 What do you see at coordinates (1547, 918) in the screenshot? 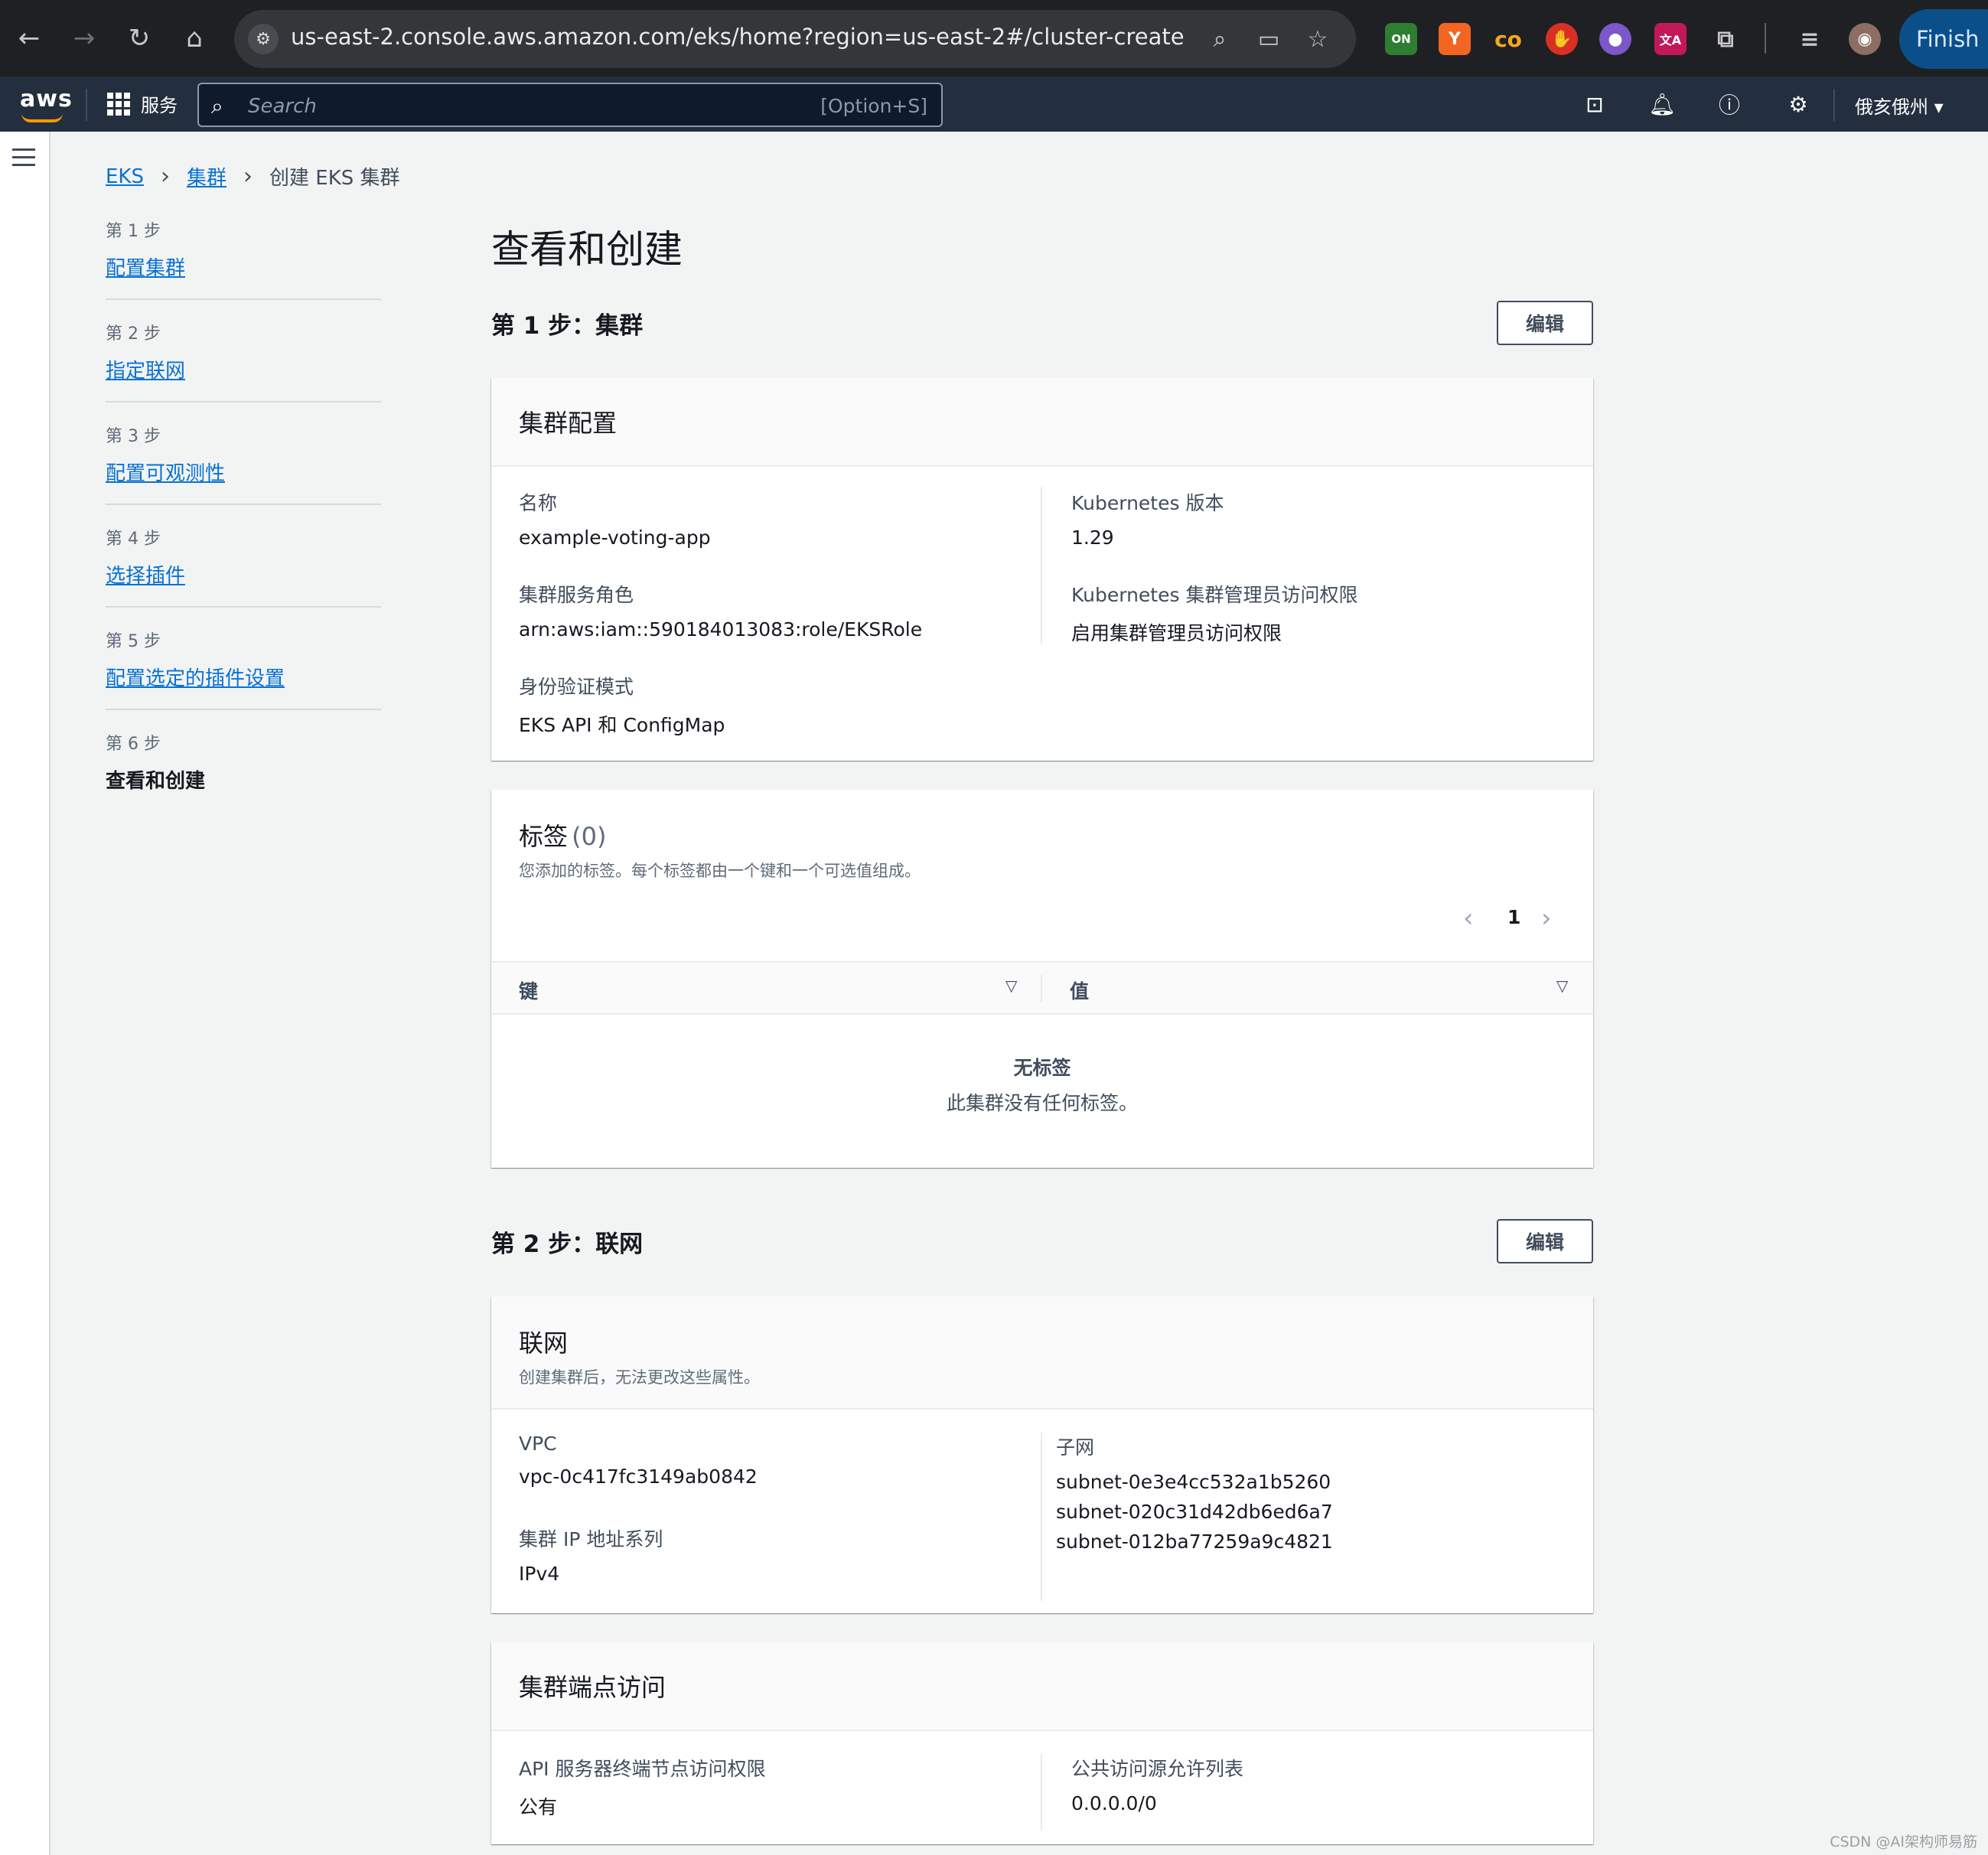
I see `pagination-next-icon: ›` at bounding box center [1547, 918].